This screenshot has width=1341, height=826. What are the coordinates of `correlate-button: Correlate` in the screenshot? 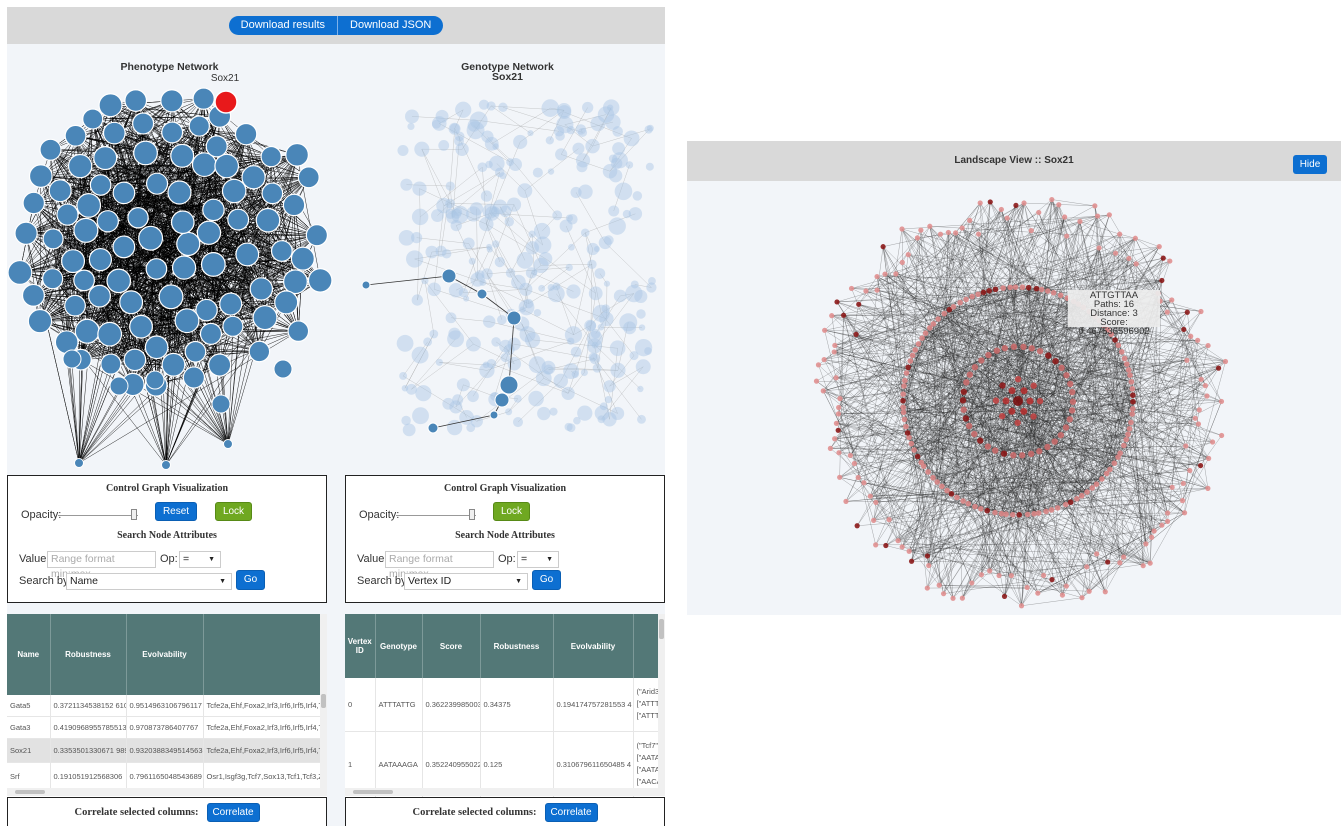 It's located at (233, 812).